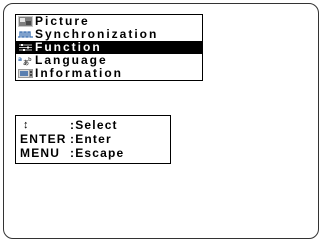  What do you see at coordinates (25, 61) in the screenshot?
I see `language-icon: a あ b` at bounding box center [25, 61].